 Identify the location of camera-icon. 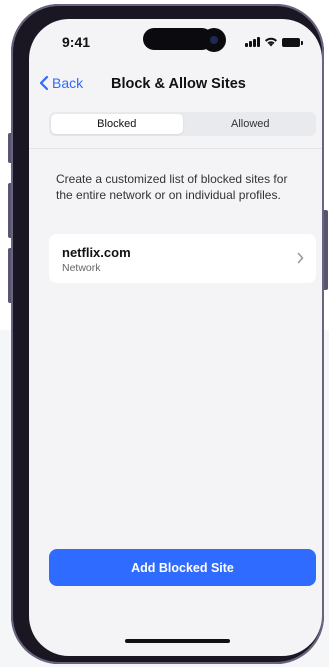
(214, 40).